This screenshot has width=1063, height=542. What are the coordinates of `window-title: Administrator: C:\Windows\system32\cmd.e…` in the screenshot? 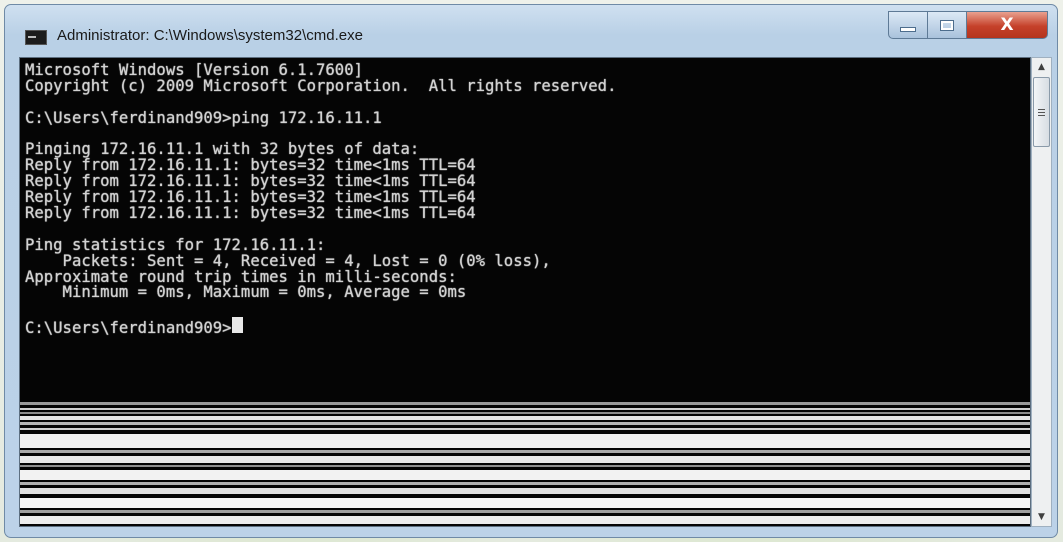 It's located at (210, 35).